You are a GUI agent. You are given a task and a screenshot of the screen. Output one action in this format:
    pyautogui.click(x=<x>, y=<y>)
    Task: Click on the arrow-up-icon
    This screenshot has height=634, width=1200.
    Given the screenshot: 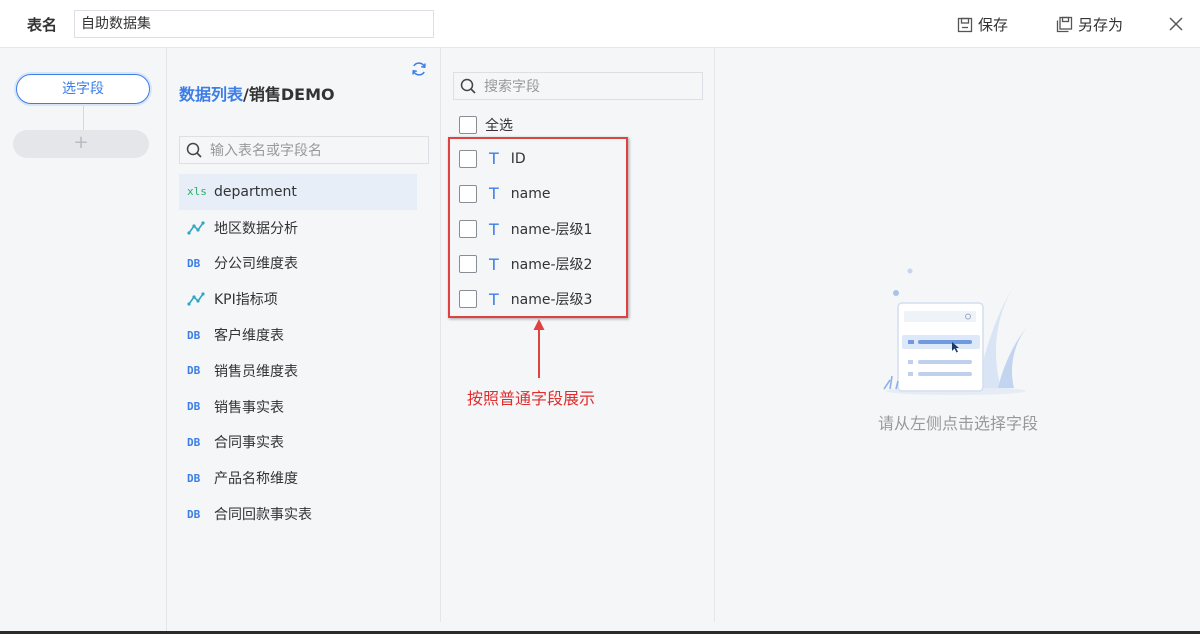 What is the action you would take?
    pyautogui.click(x=539, y=348)
    